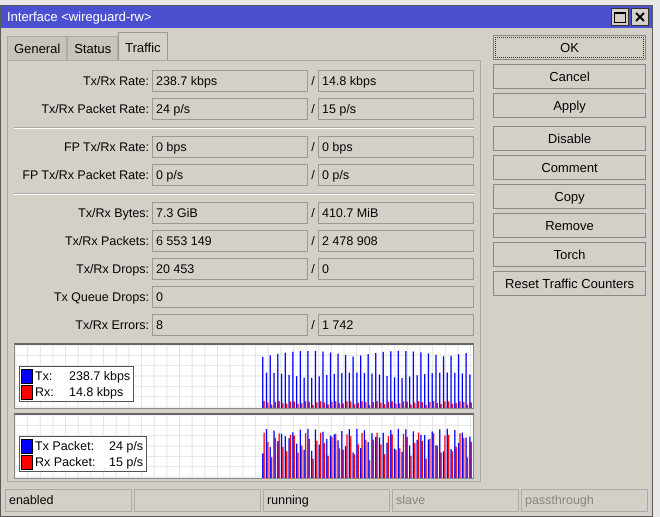  I want to click on value-field: 14.8 kbps, so click(396, 81).